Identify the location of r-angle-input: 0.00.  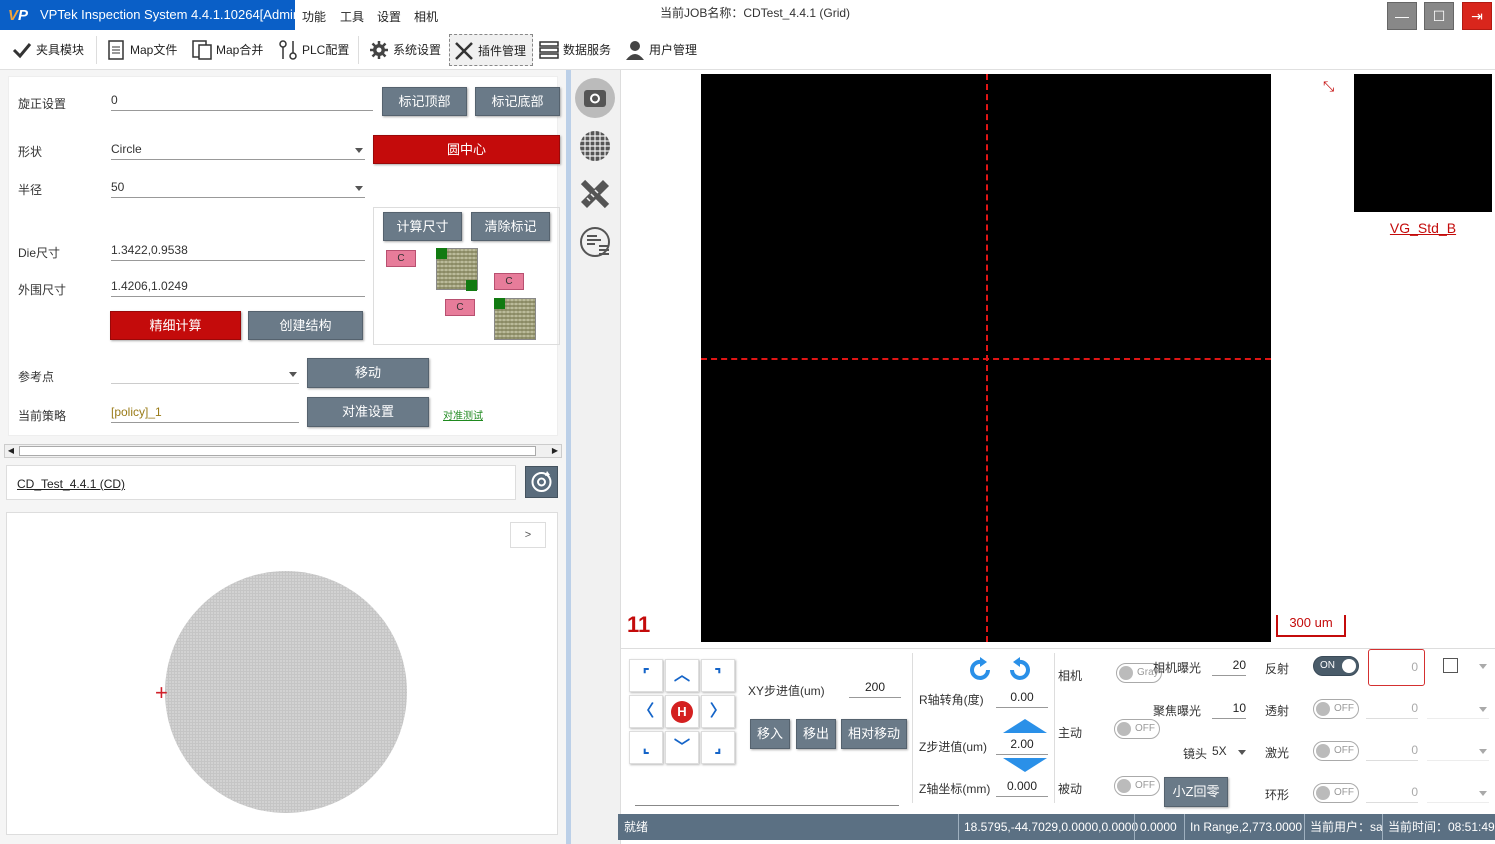
(1022, 698).